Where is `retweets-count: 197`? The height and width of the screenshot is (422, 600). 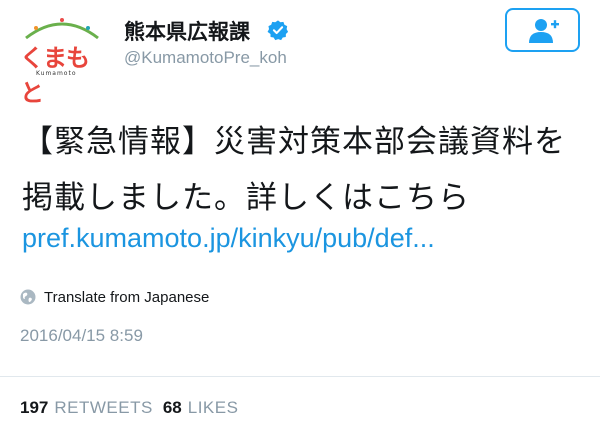 retweets-count: 197 is located at coordinates (34, 408).